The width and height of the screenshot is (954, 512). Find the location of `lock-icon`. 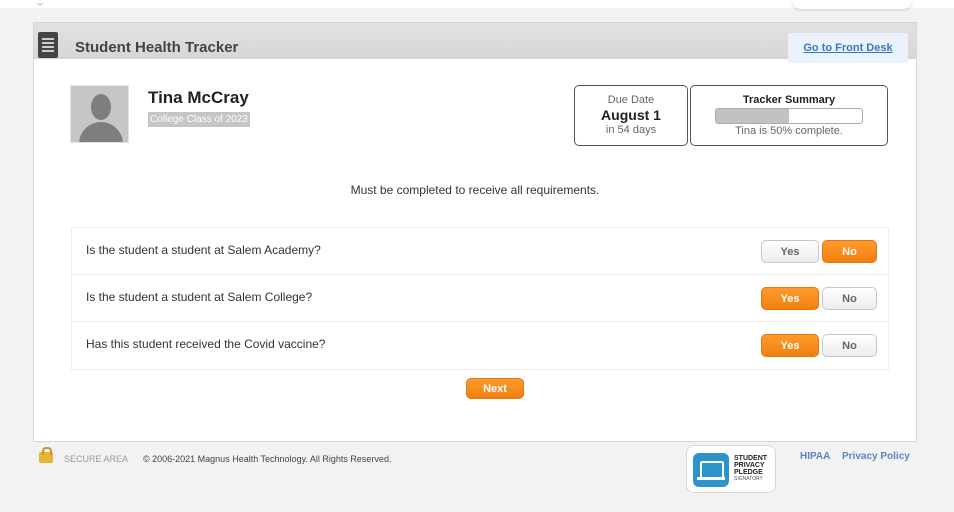

lock-icon is located at coordinates (46, 455).